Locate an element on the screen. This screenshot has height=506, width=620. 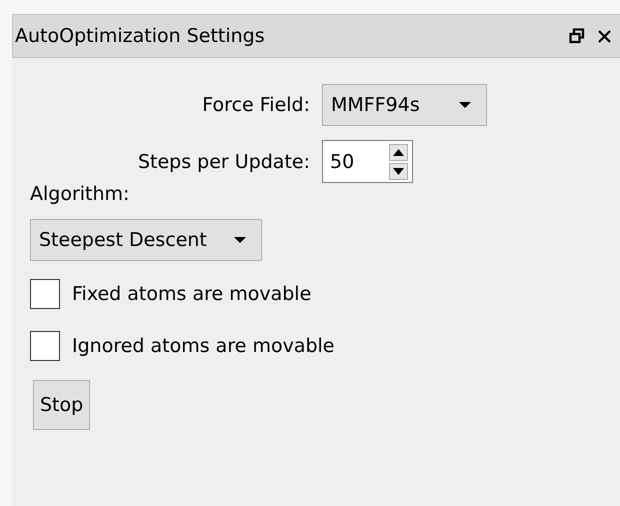
algorithm-label: Algorithm: is located at coordinates (80, 194).